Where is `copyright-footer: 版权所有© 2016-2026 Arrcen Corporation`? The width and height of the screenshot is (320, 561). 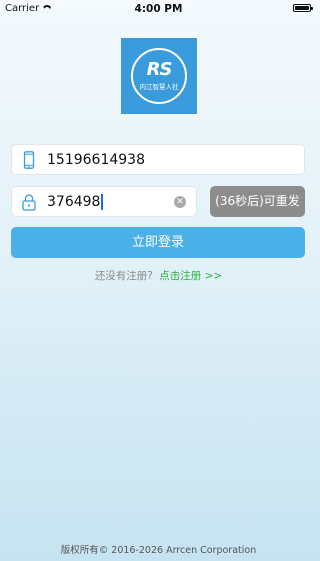
copyright-footer: 版权所有© 2016-2026 Arrcen Corporation is located at coordinates (158, 550).